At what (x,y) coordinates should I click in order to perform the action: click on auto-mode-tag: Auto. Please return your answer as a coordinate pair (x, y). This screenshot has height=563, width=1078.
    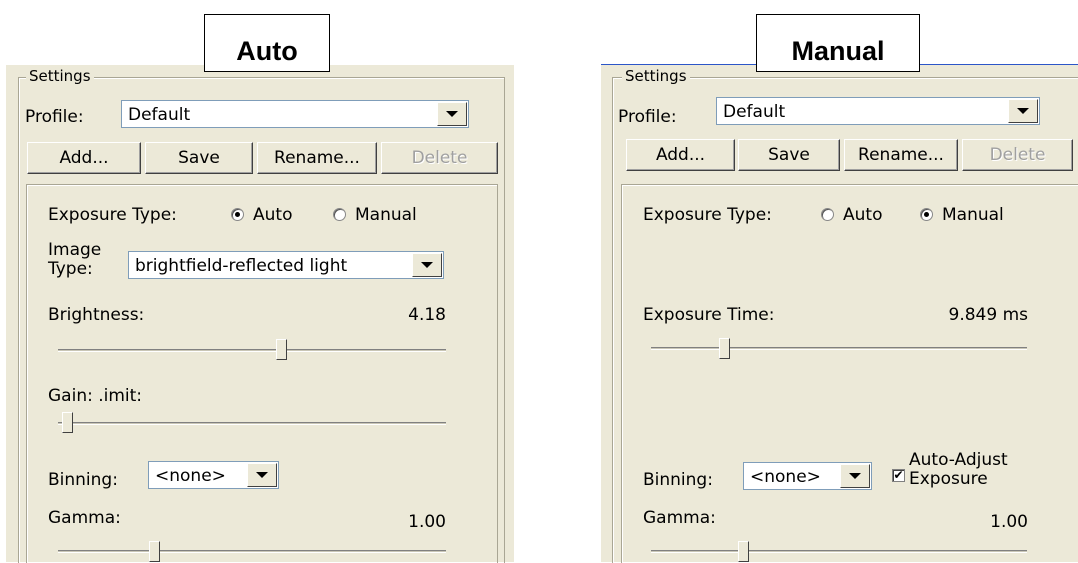
    Looking at the image, I should click on (267, 43).